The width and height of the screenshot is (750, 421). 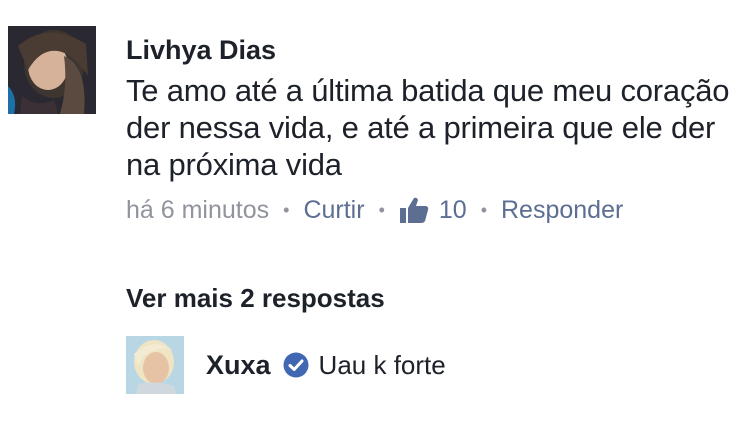 I want to click on comment-time: há 6 minutos, so click(x=197, y=210).